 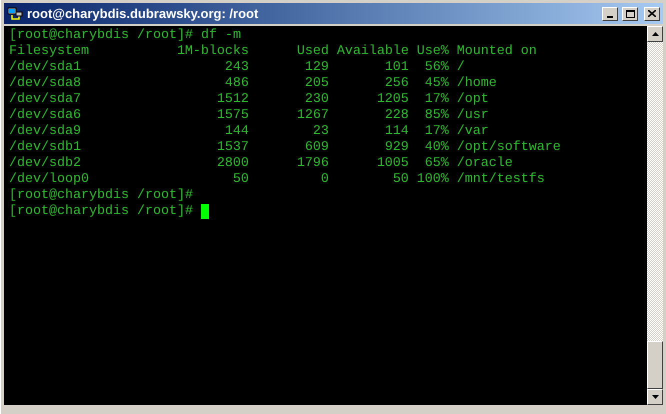 What do you see at coordinates (312, 164) in the screenshot?
I see `table-cell-text: 1796` at bounding box center [312, 164].